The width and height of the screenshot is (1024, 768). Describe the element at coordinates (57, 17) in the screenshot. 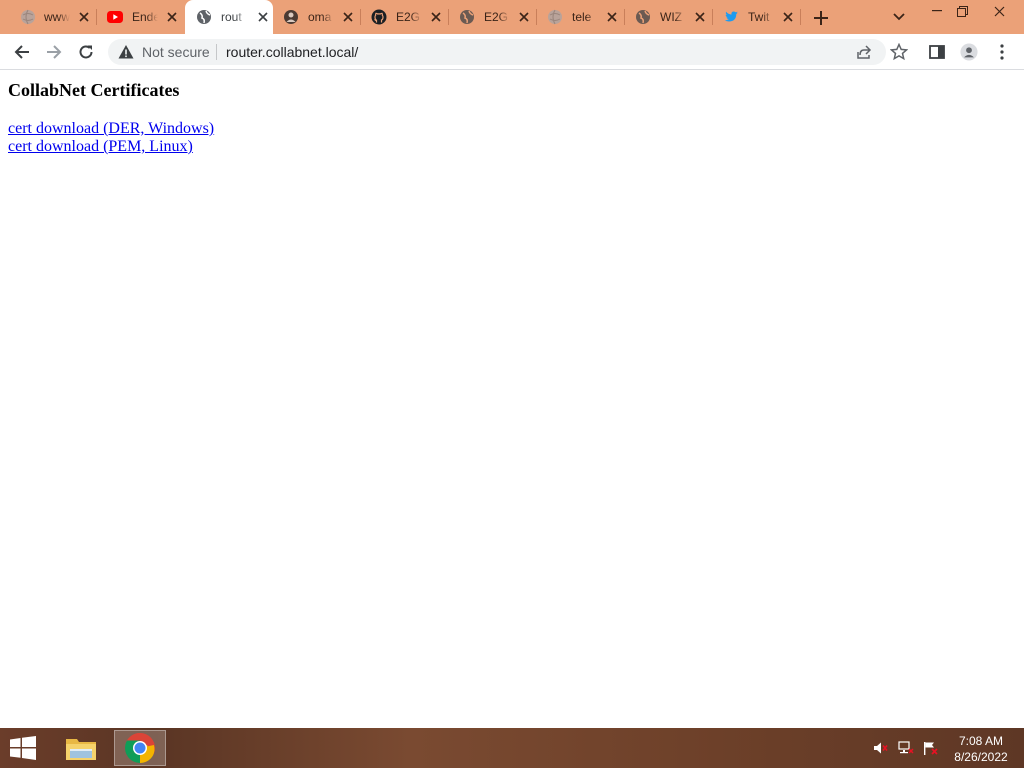

I see `tab-title: www` at that location.